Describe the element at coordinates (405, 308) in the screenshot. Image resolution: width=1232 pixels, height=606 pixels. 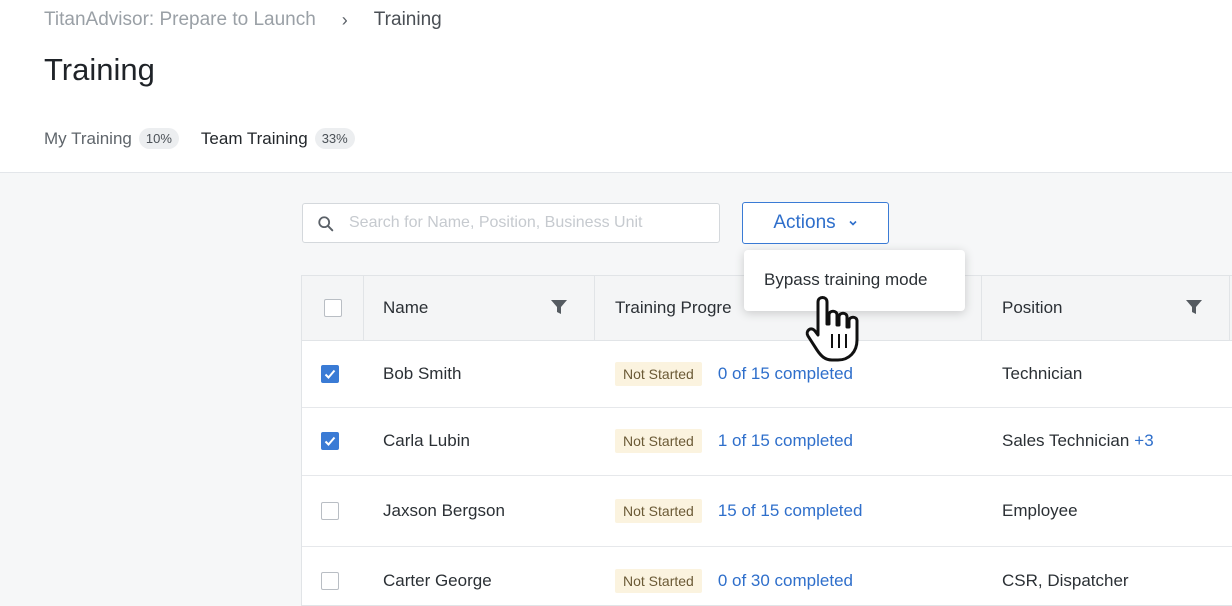
I see `column-header-name: Name` at that location.